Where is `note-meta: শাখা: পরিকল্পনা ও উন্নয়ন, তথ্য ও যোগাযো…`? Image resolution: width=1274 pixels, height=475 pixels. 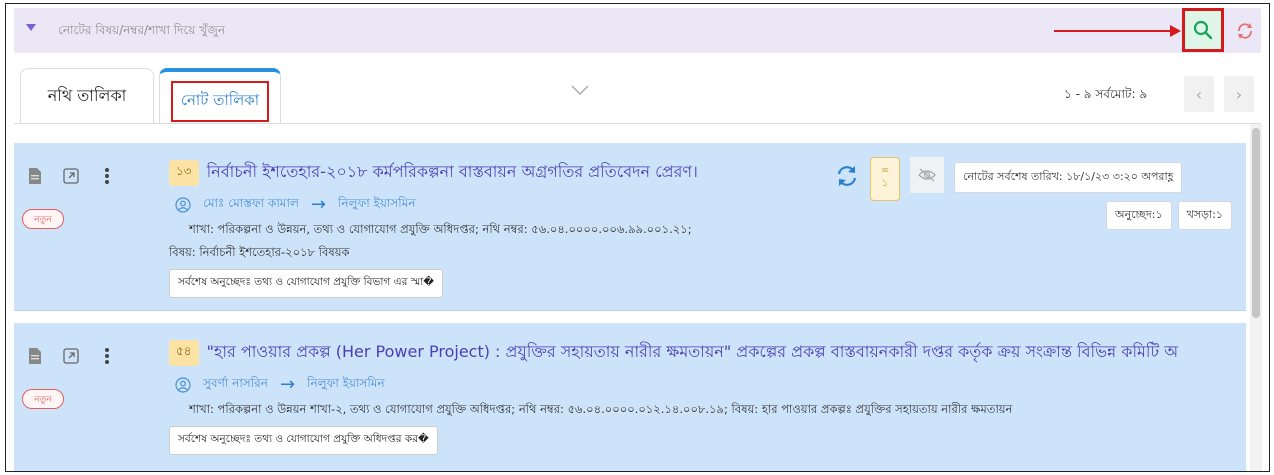
note-meta: শাখা: পরিকল্পনা ও উন্নয়ন, তথ্য ও যোগাযো… is located at coordinates (440, 229).